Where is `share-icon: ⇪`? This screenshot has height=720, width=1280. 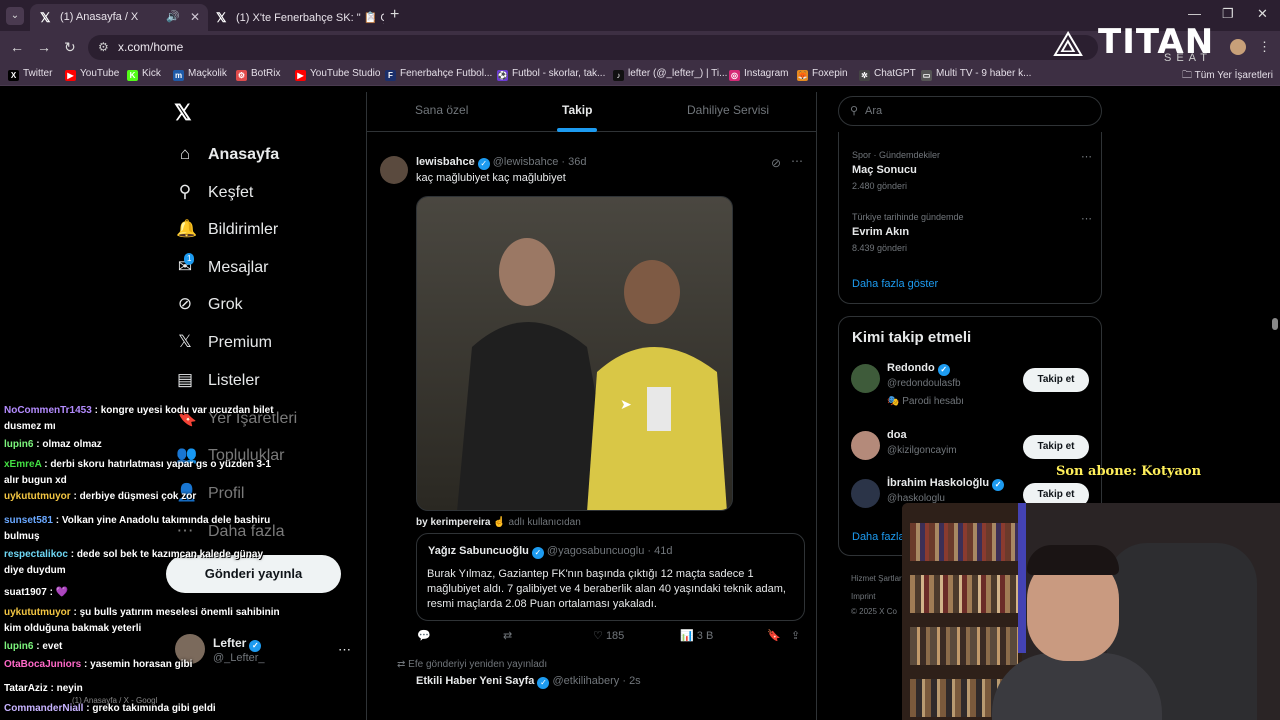
share-icon: ⇪ is located at coordinates (795, 635).